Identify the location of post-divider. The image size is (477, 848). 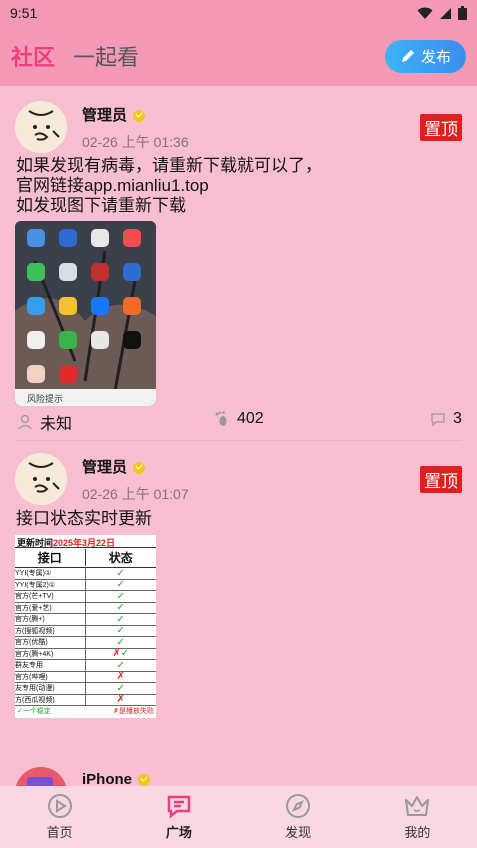
(238, 440).